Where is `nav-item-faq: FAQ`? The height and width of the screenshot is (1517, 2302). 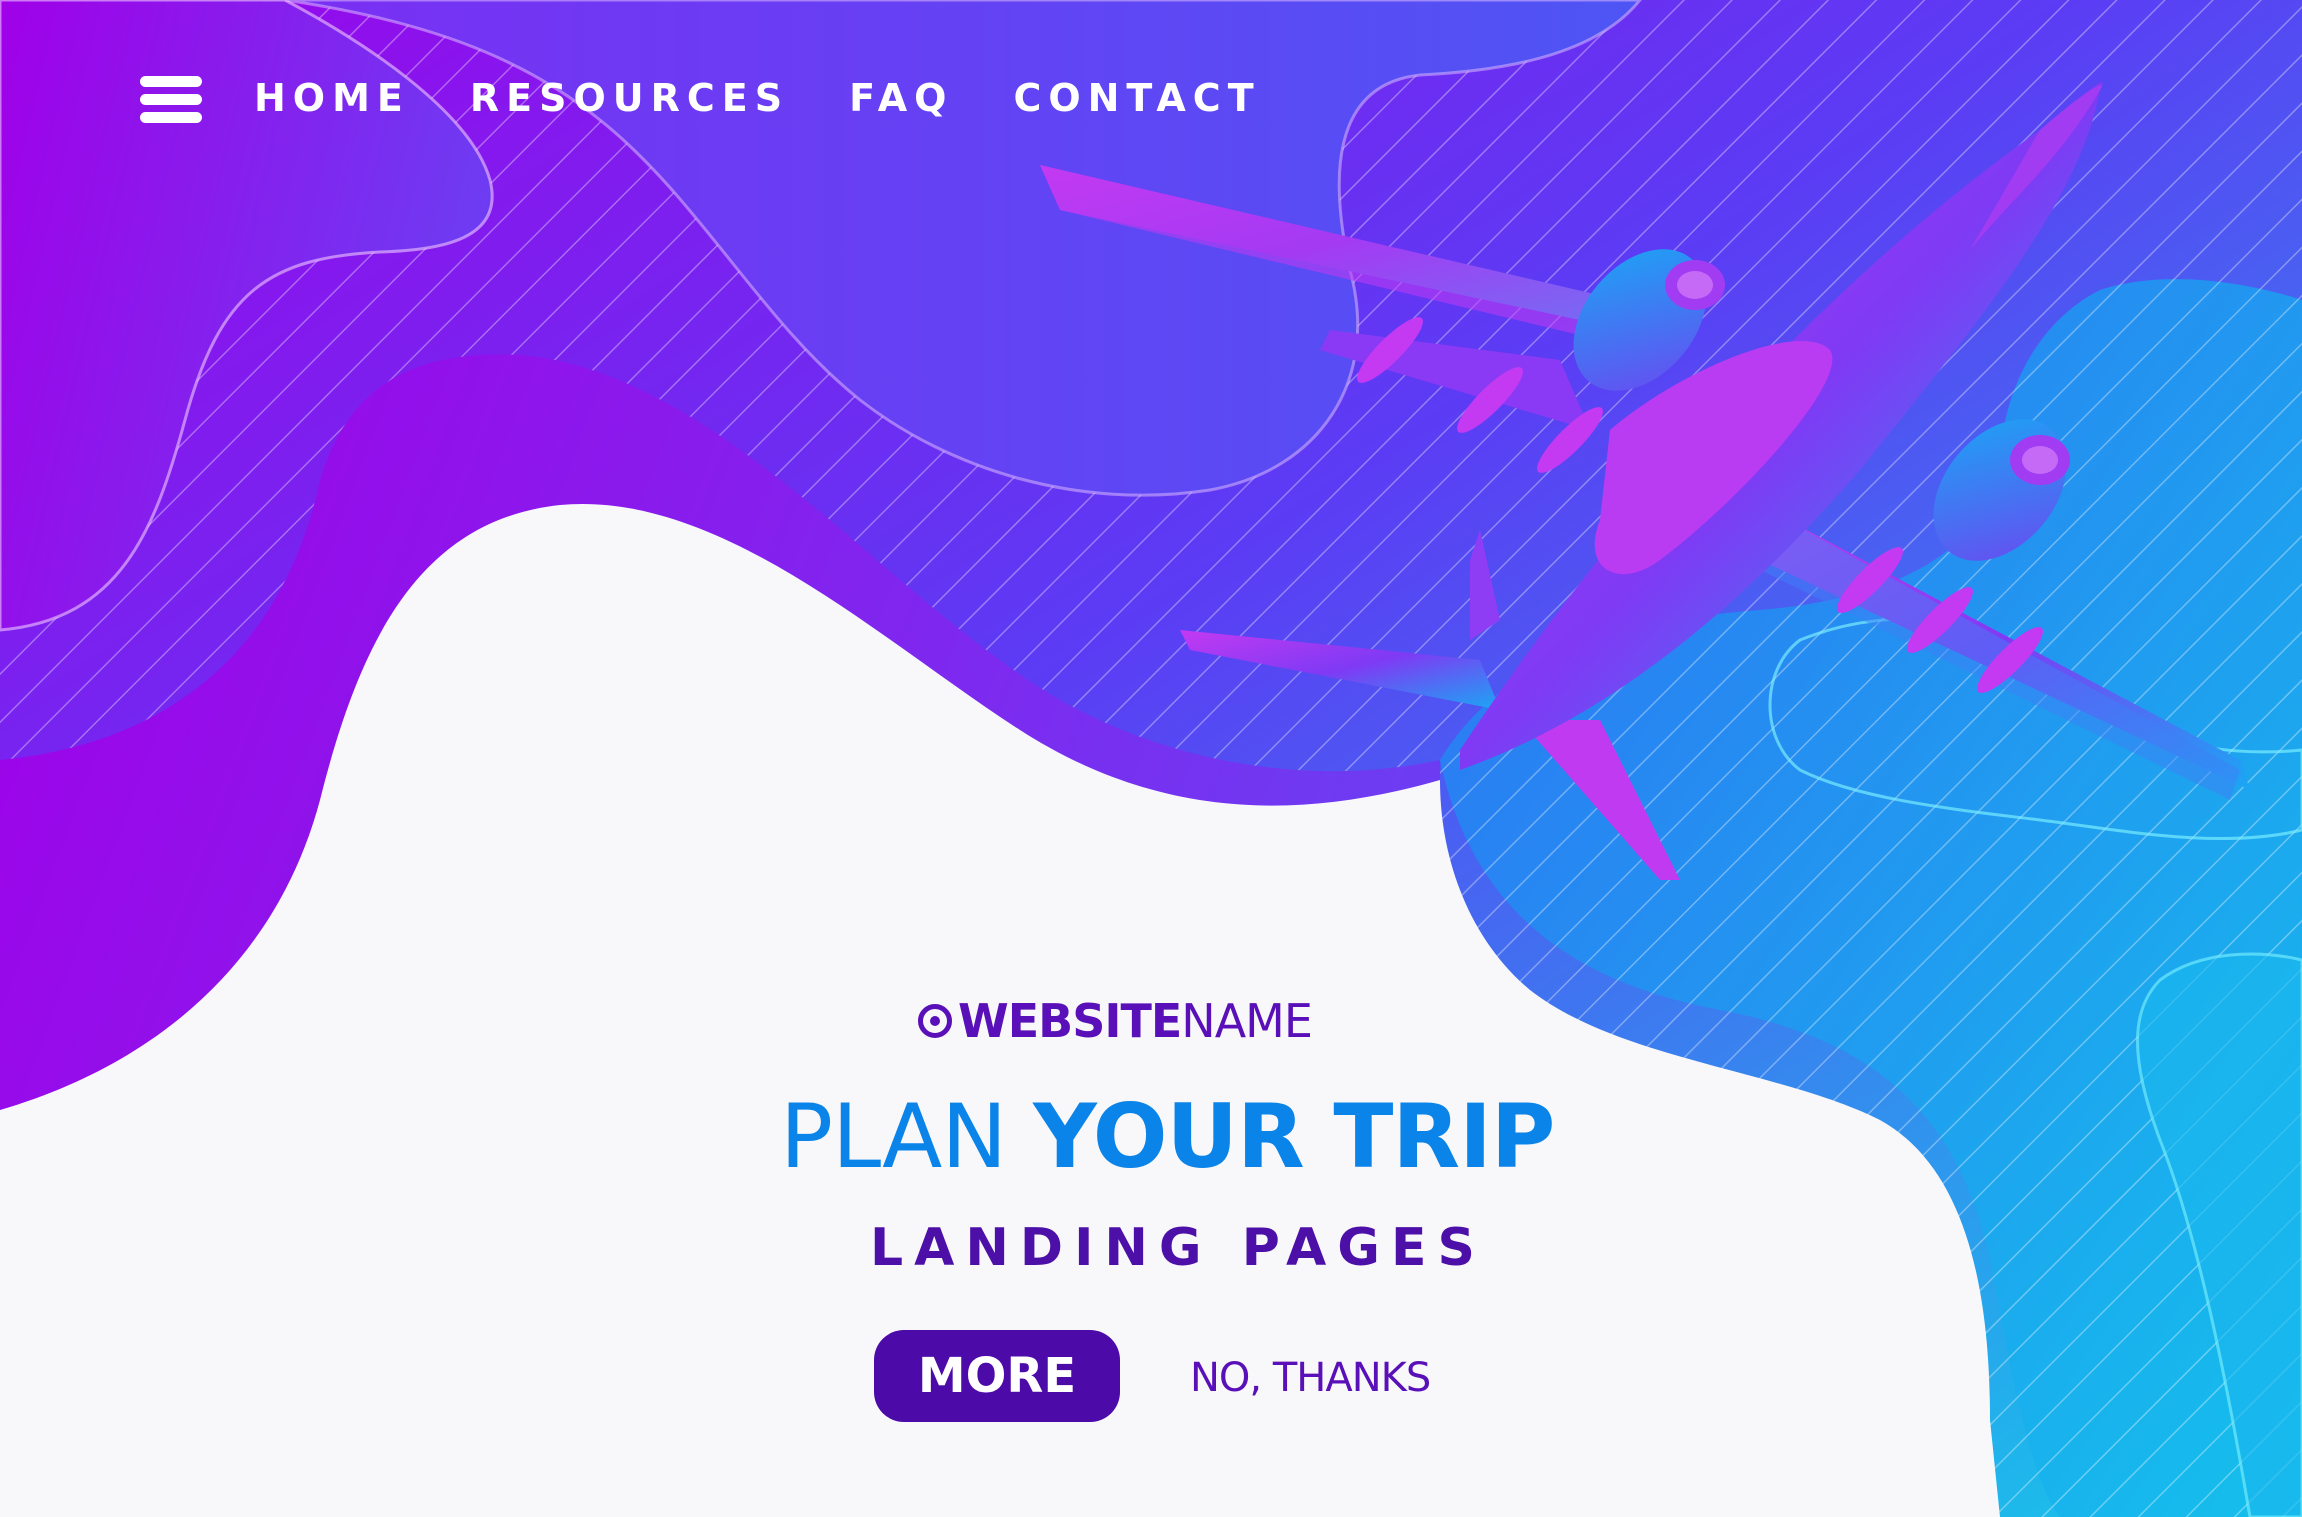 nav-item-faq: FAQ is located at coordinates (901, 98).